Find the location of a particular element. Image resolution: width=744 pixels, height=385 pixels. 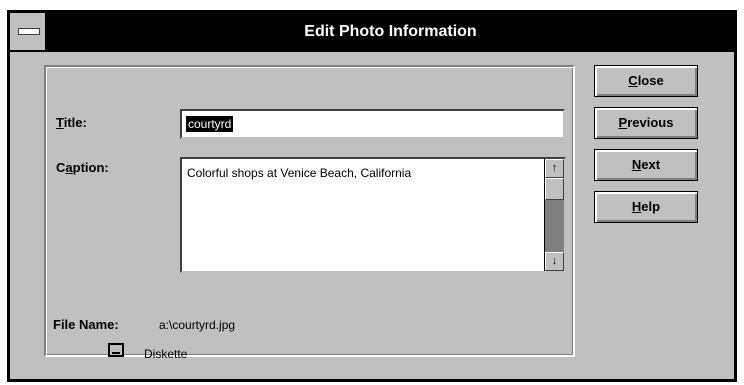

file-name-value: a:\courtyrd.jpg is located at coordinates (197, 325).